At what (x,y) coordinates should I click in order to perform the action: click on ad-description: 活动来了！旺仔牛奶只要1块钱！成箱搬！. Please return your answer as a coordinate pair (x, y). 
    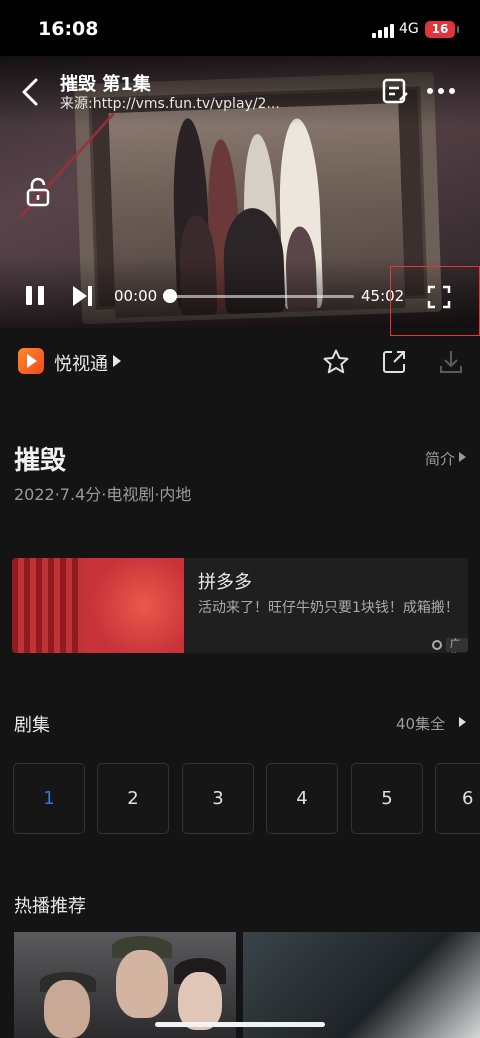
    Looking at the image, I should click on (328, 608).